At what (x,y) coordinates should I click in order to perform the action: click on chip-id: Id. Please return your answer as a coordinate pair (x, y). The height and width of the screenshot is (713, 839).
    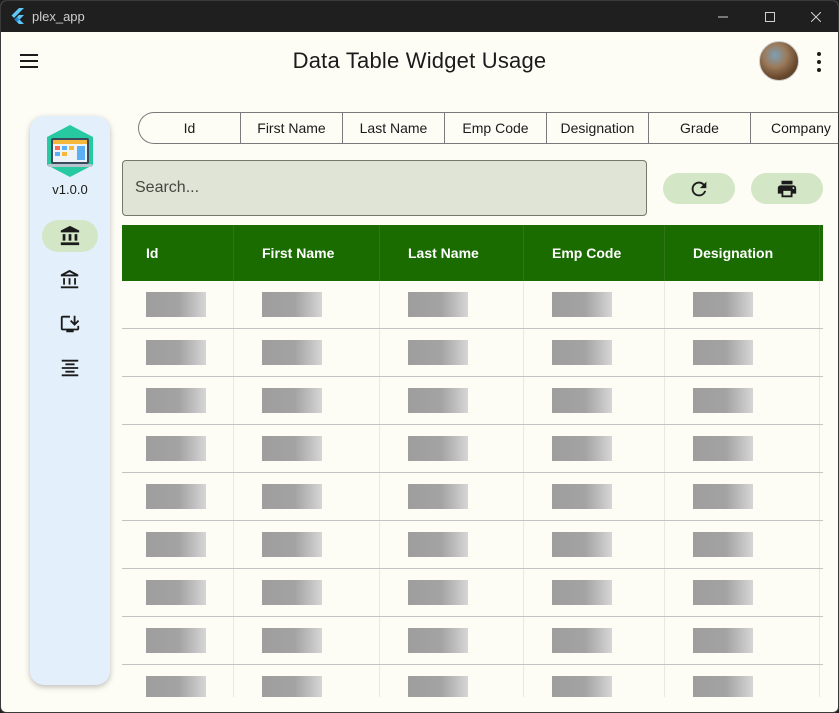
    Looking at the image, I should click on (190, 128).